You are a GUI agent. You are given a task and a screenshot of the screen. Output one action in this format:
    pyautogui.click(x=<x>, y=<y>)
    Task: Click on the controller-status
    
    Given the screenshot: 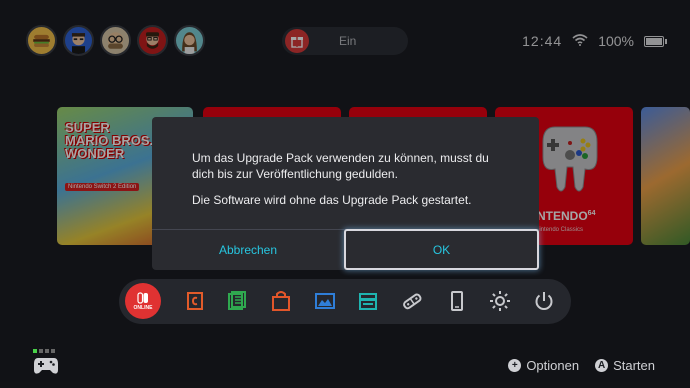 What is the action you would take?
    pyautogui.click(x=46, y=365)
    